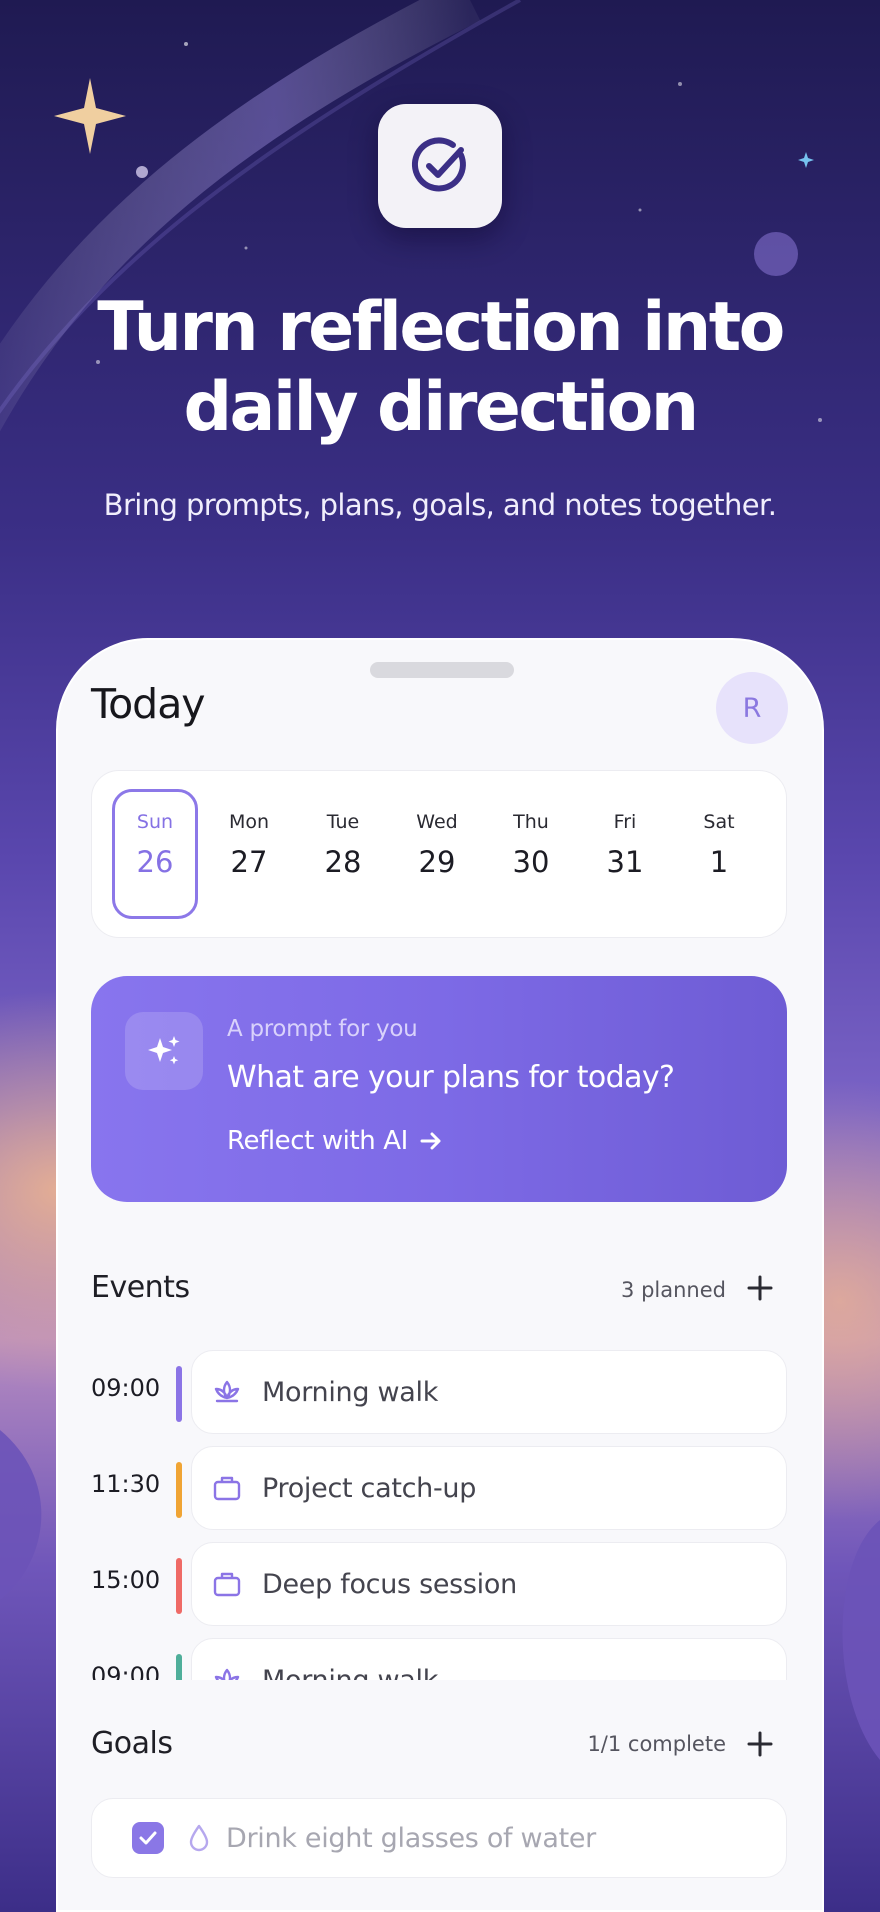 The image size is (880, 1912). What do you see at coordinates (752, 708) in the screenshot?
I see `avatar: R` at bounding box center [752, 708].